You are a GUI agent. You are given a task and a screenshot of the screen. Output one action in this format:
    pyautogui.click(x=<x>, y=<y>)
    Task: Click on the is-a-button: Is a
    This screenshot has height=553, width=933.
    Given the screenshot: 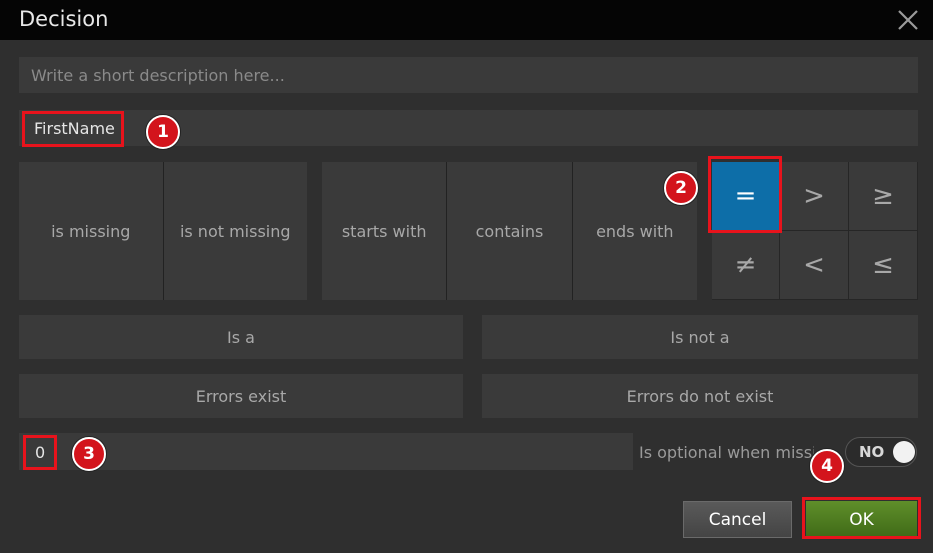 What is the action you would take?
    pyautogui.click(x=241, y=337)
    